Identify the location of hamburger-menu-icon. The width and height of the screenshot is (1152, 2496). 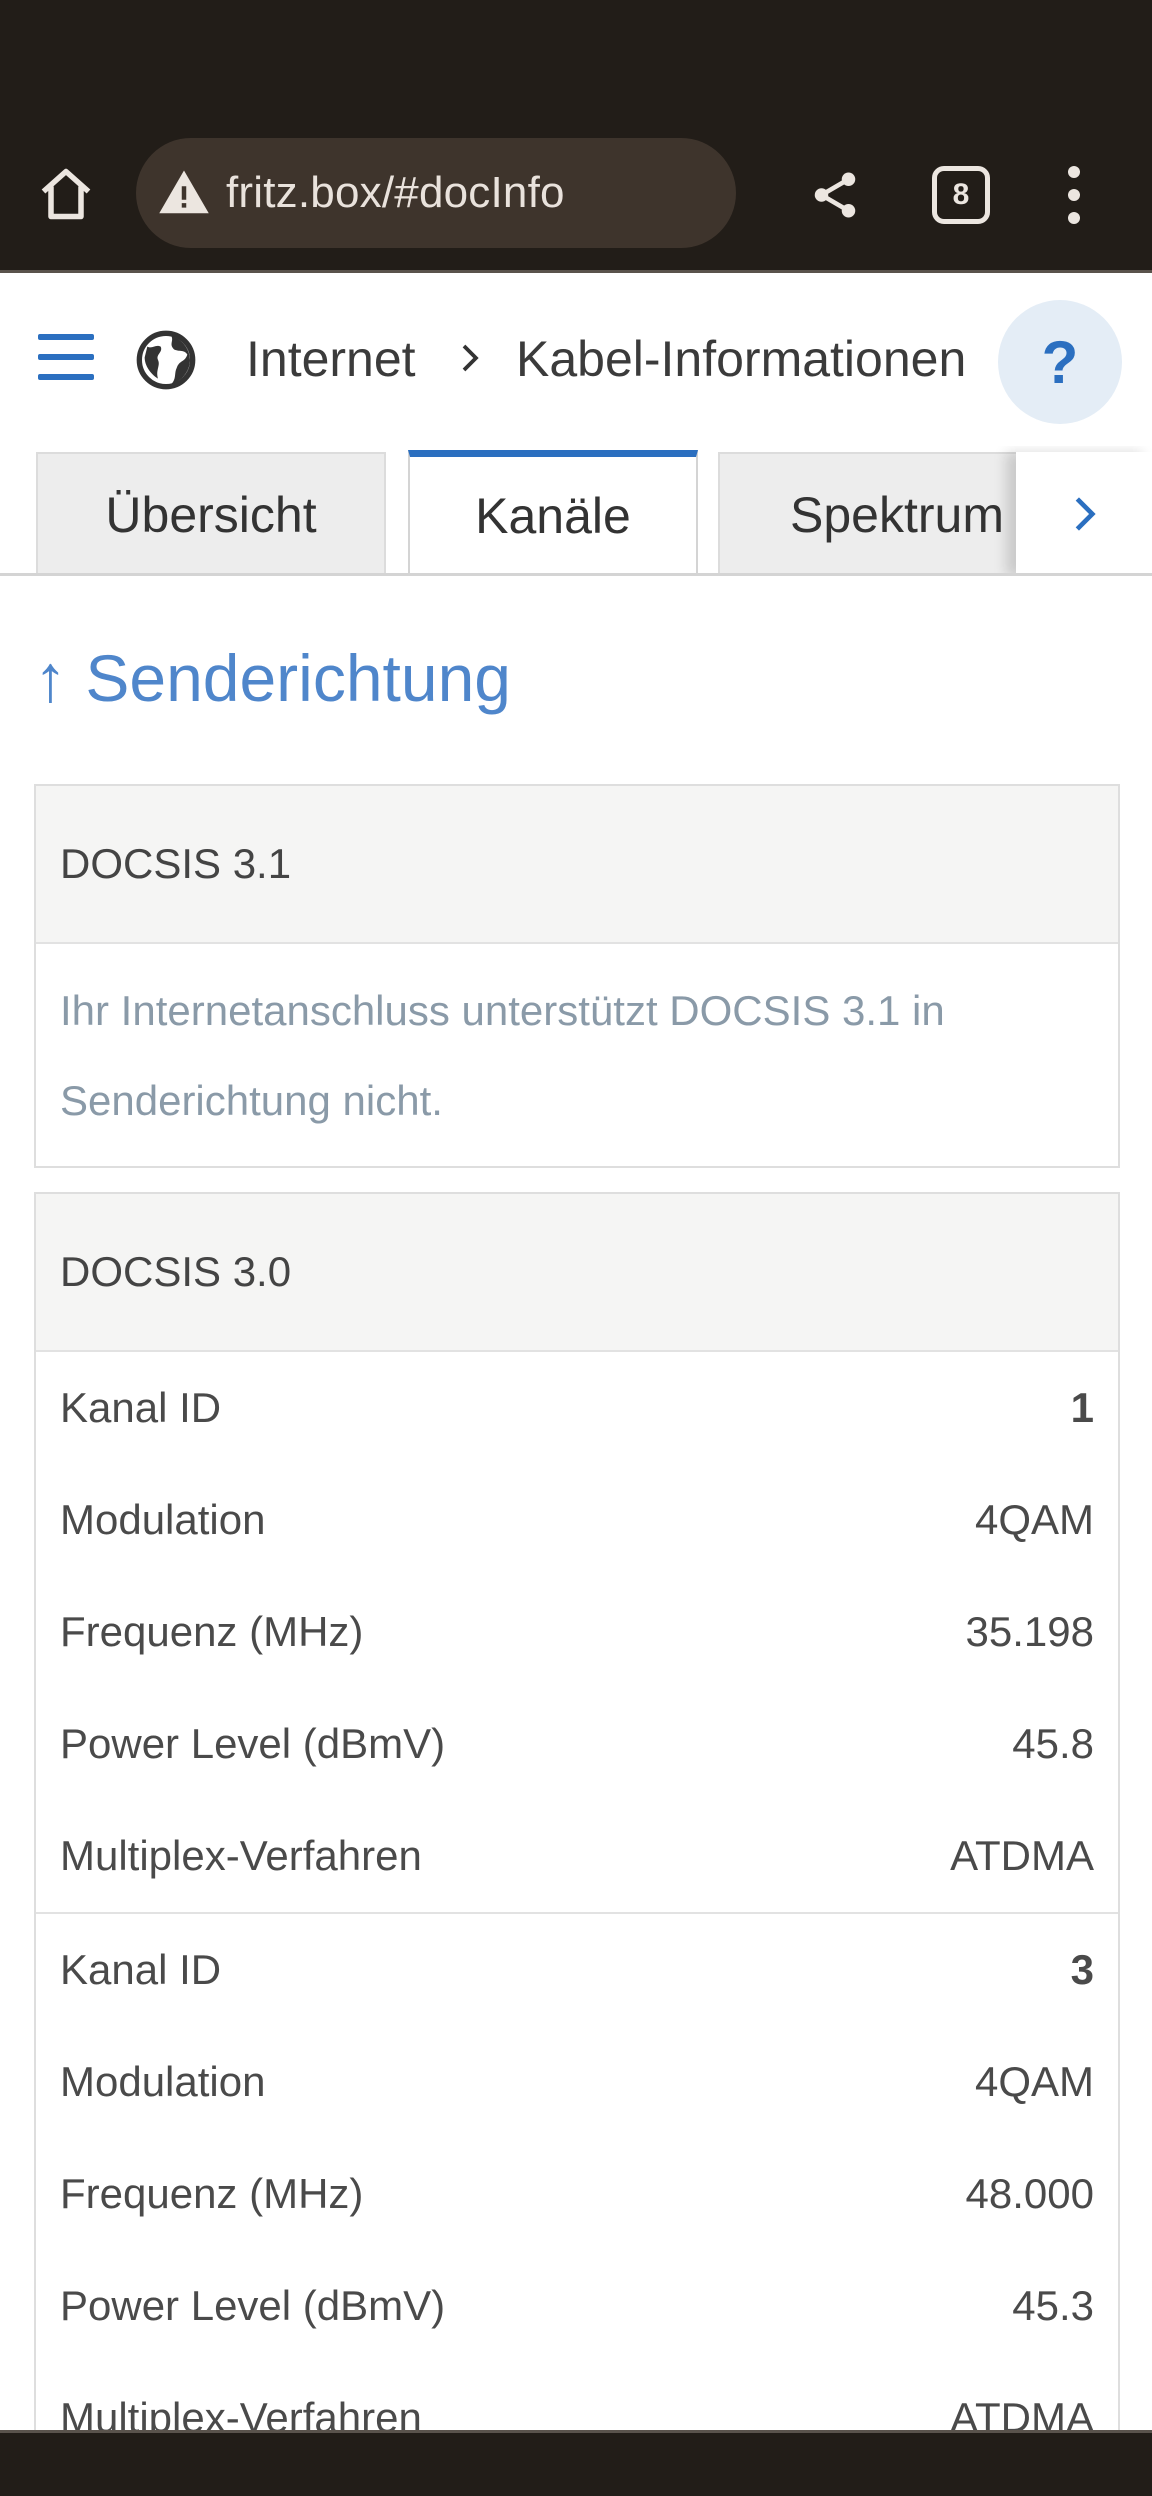
(66, 357).